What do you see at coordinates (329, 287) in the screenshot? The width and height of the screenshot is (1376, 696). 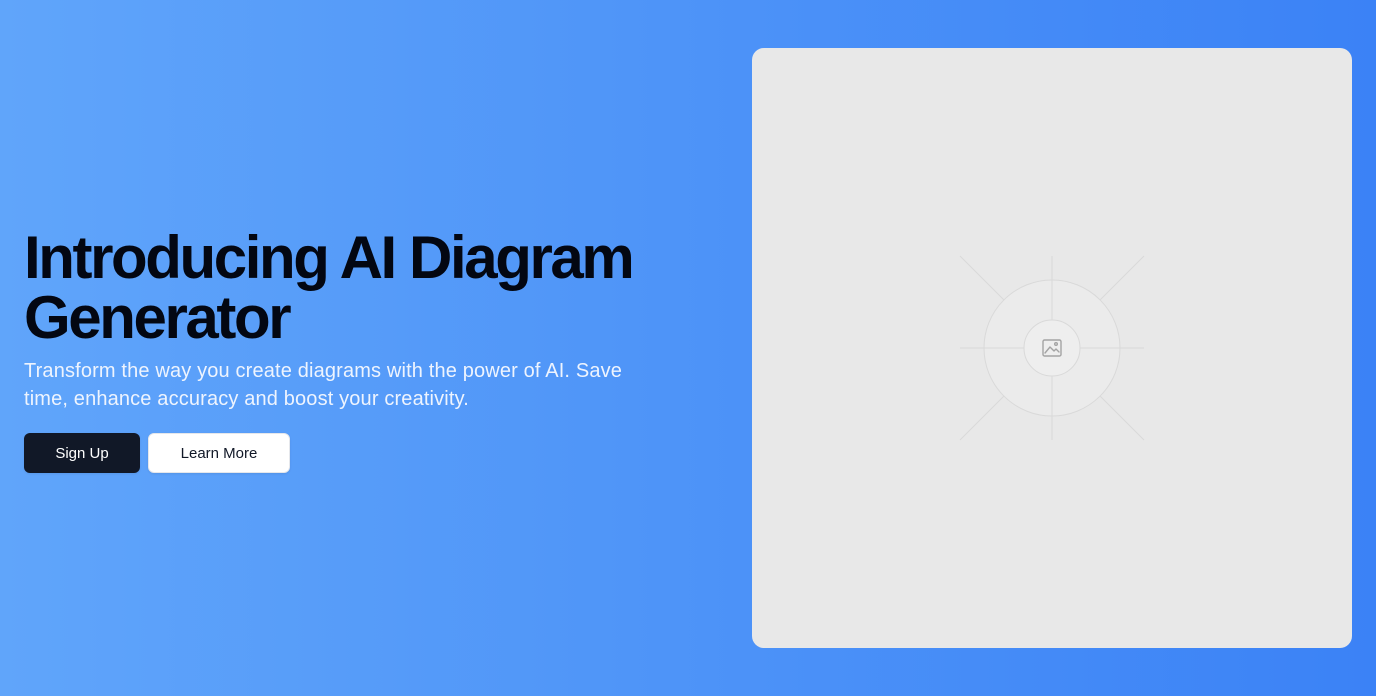 I see `hero-title: Introducing AI Diagram Generator` at bounding box center [329, 287].